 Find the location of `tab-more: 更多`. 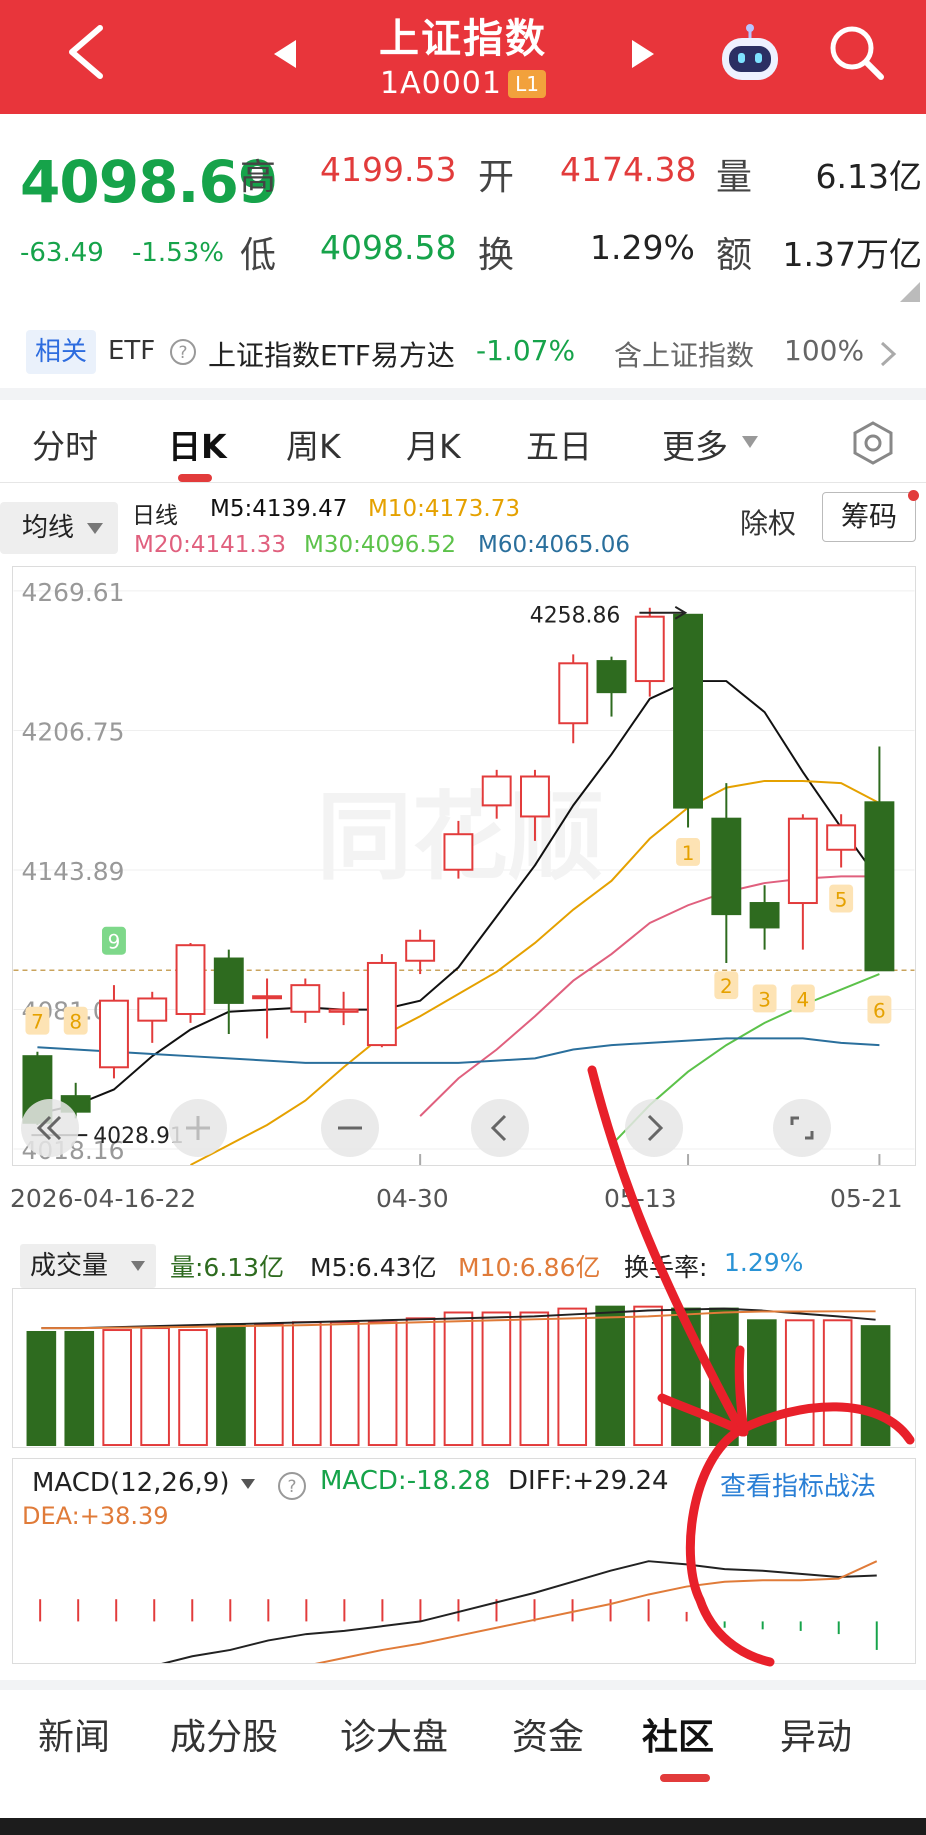

tab-more: 更多 is located at coordinates (695, 444).